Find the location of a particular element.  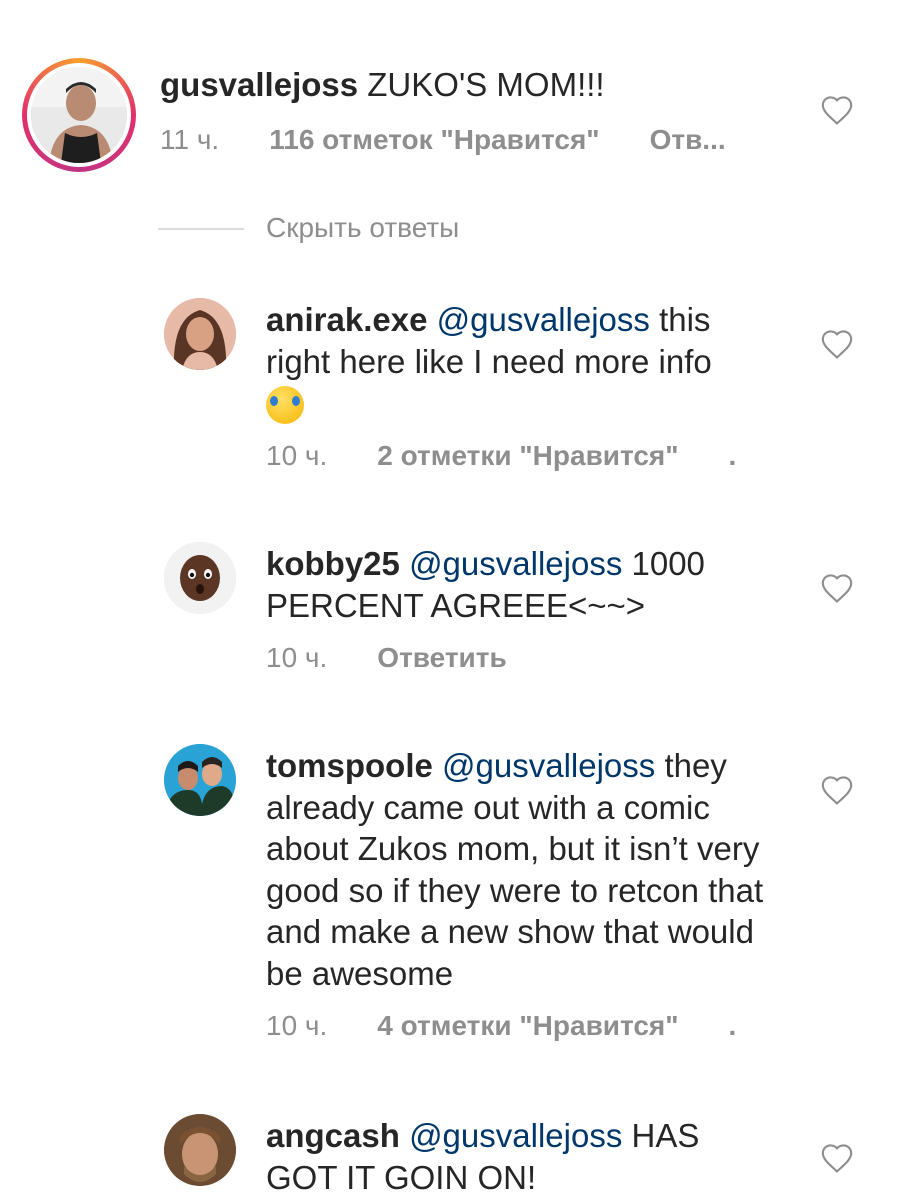

reply-meta: 10 ч. Ответить is located at coordinates (386, 658).